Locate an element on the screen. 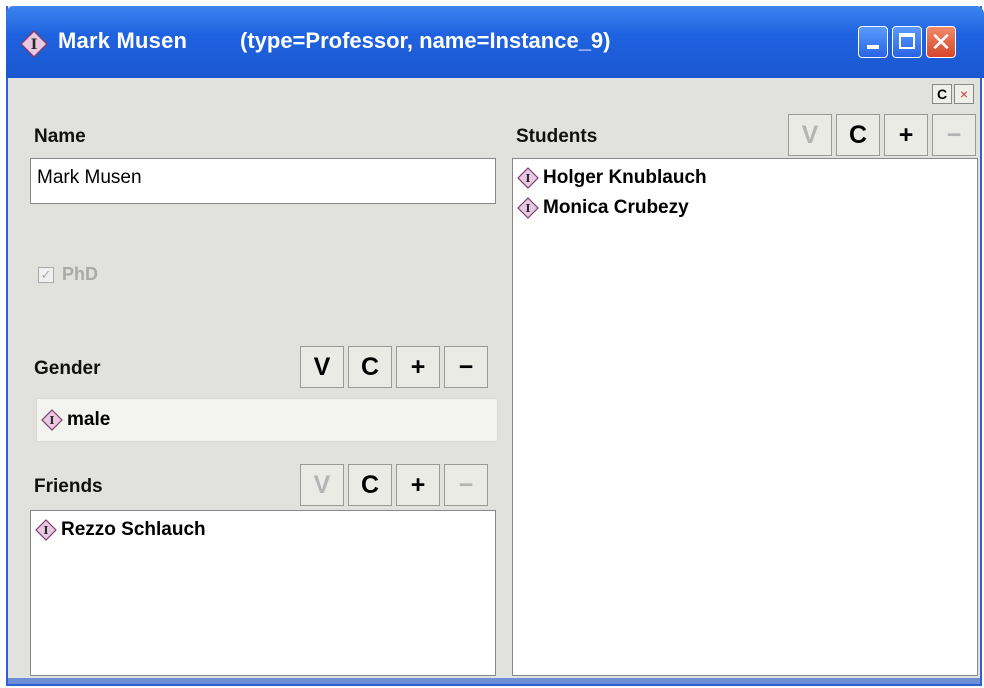 The image size is (984, 688). friends-view-button: V is located at coordinates (322, 485).